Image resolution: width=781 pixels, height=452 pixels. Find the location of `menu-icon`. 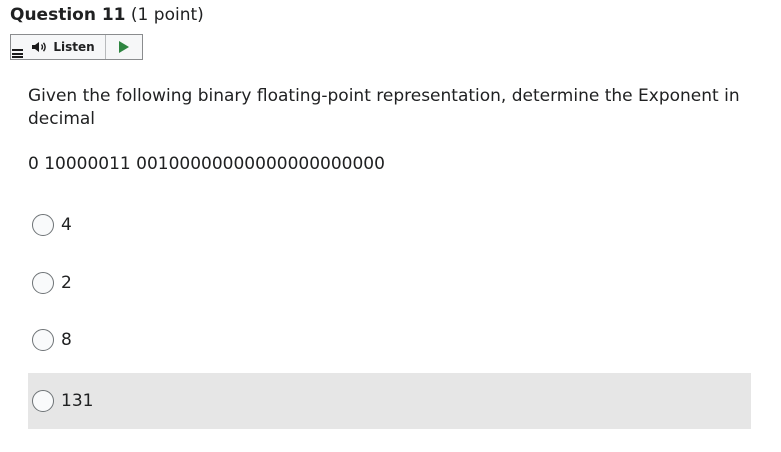

menu-icon is located at coordinates (17, 53).